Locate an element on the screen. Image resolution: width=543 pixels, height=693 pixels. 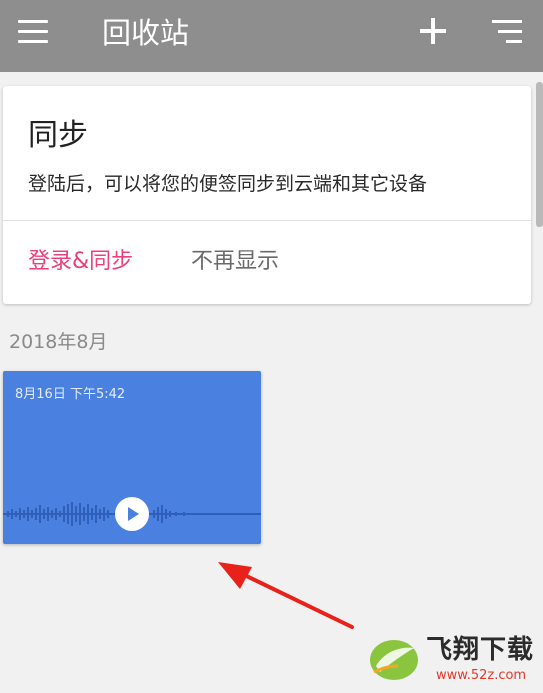
menu-icon is located at coordinates (33, 32).